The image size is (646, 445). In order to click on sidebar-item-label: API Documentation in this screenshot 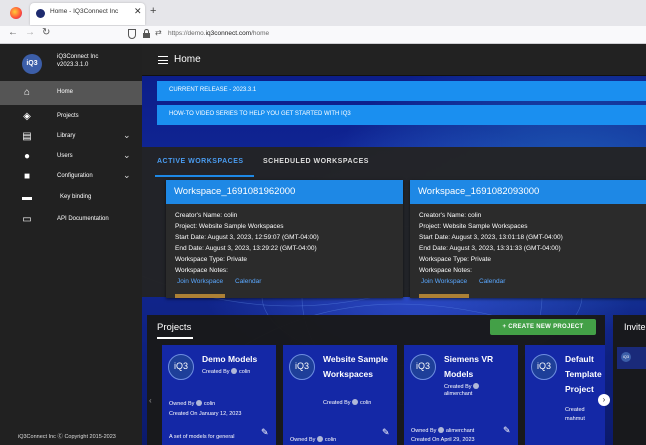, I will do `click(83, 219)`.